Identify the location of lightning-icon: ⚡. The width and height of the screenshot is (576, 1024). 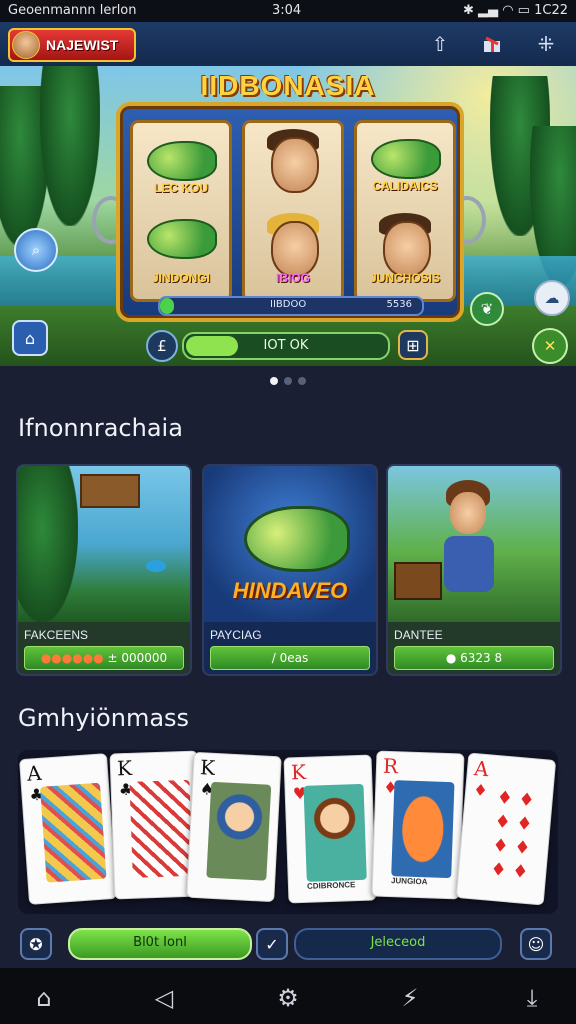
(410, 998).